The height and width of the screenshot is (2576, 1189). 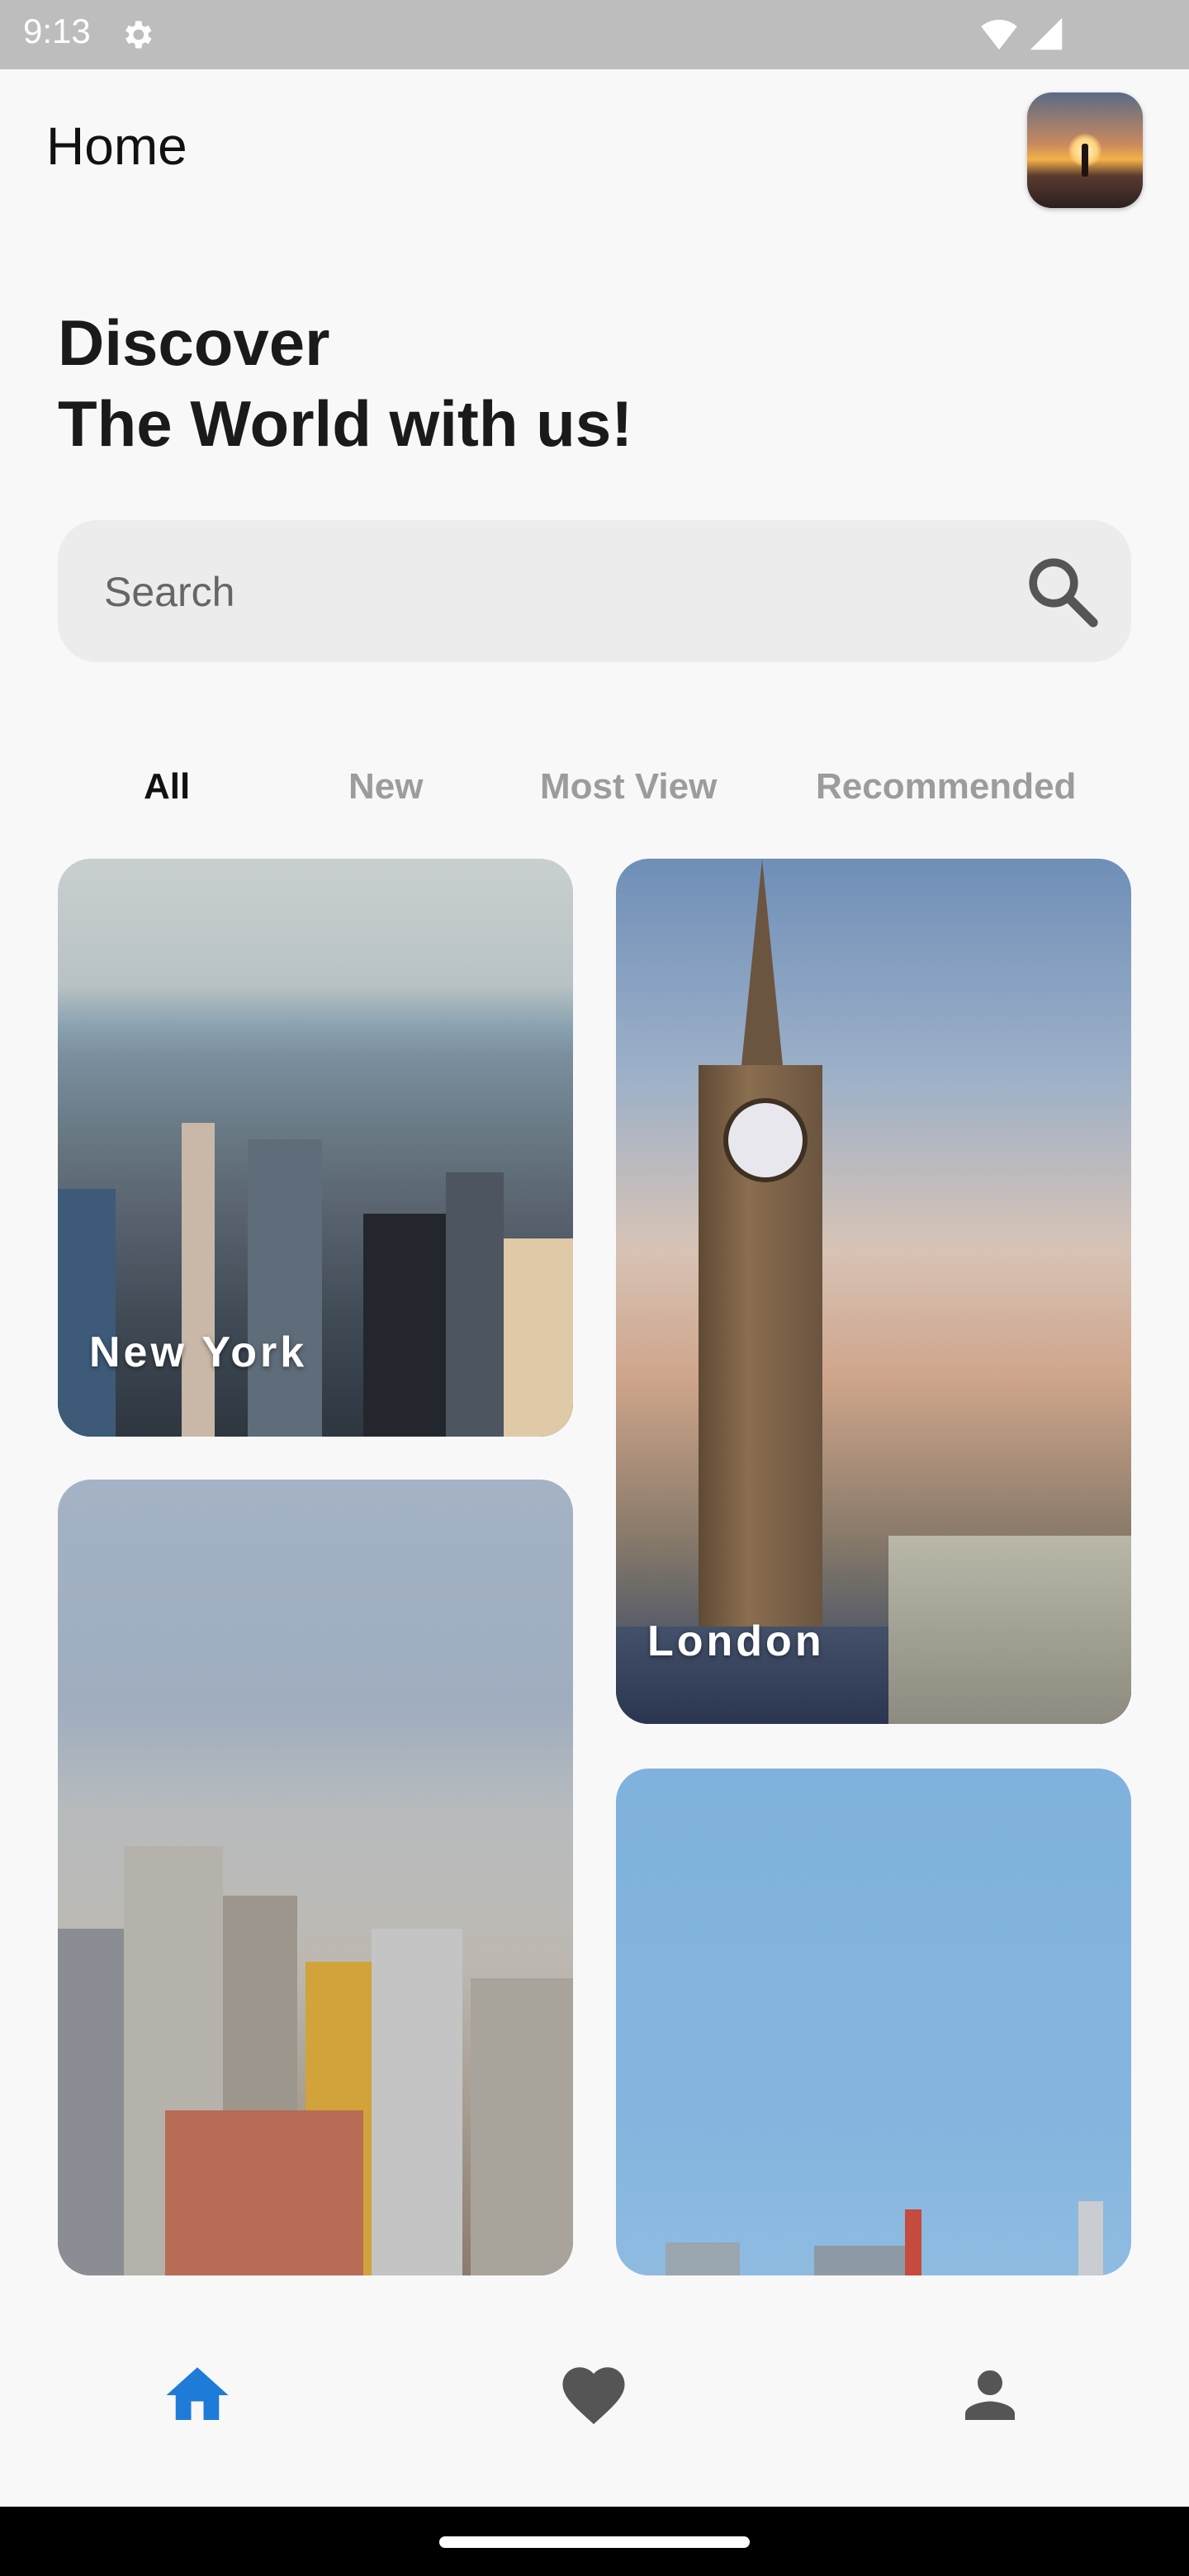 I want to click on tab-recommended: Recommended, so click(x=946, y=786).